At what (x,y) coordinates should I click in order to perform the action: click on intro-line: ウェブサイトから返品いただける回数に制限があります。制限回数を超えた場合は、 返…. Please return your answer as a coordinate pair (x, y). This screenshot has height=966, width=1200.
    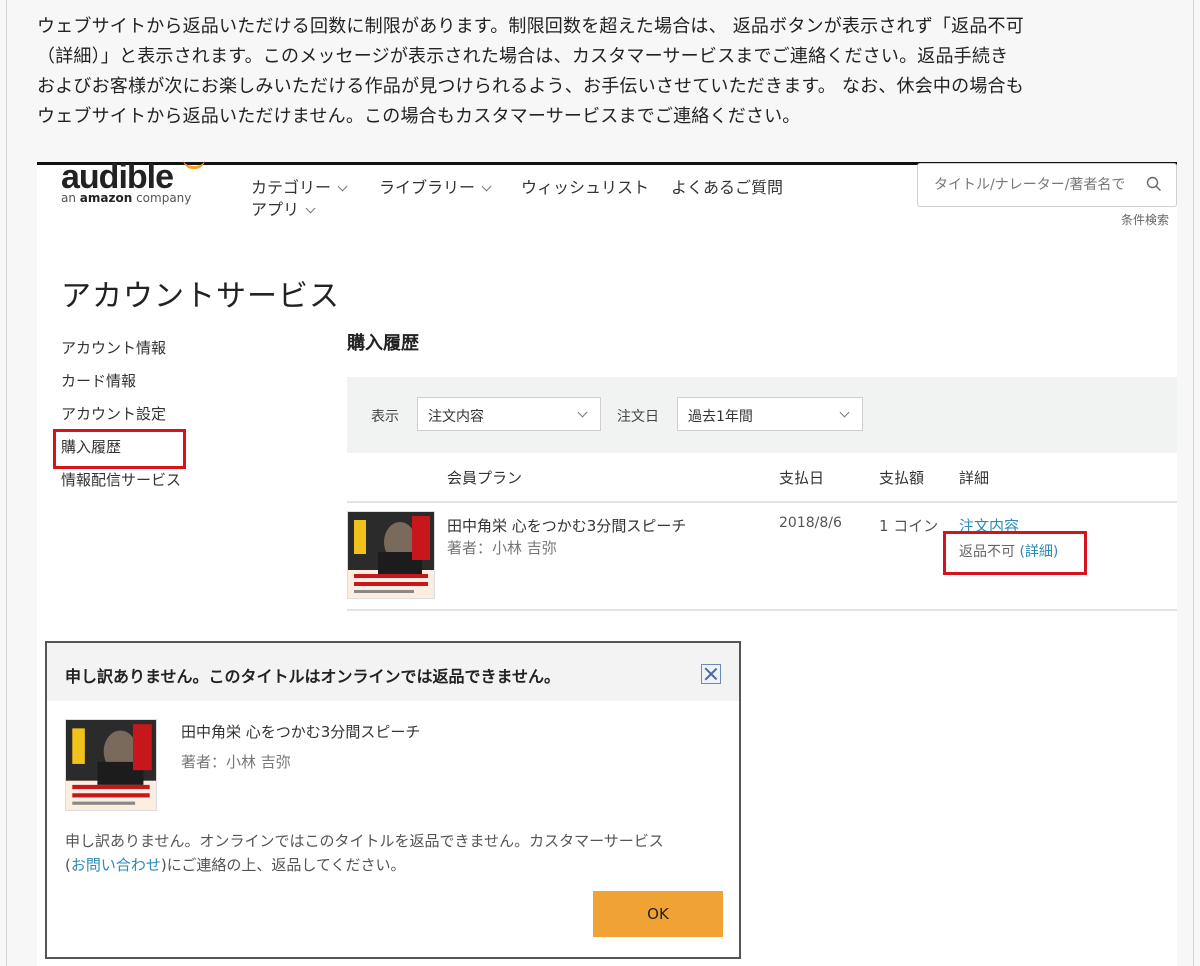
    Looking at the image, I should click on (530, 26).